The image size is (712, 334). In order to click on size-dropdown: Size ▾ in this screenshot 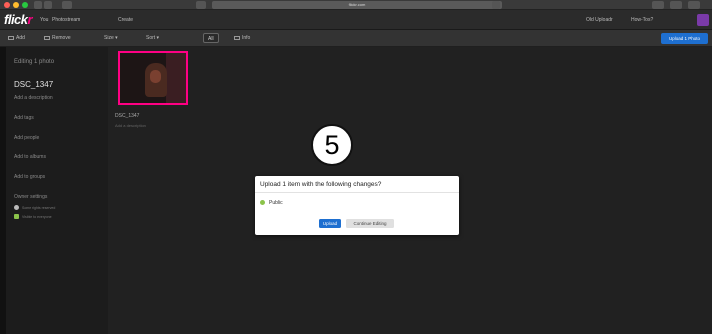, I will do `click(111, 38)`.